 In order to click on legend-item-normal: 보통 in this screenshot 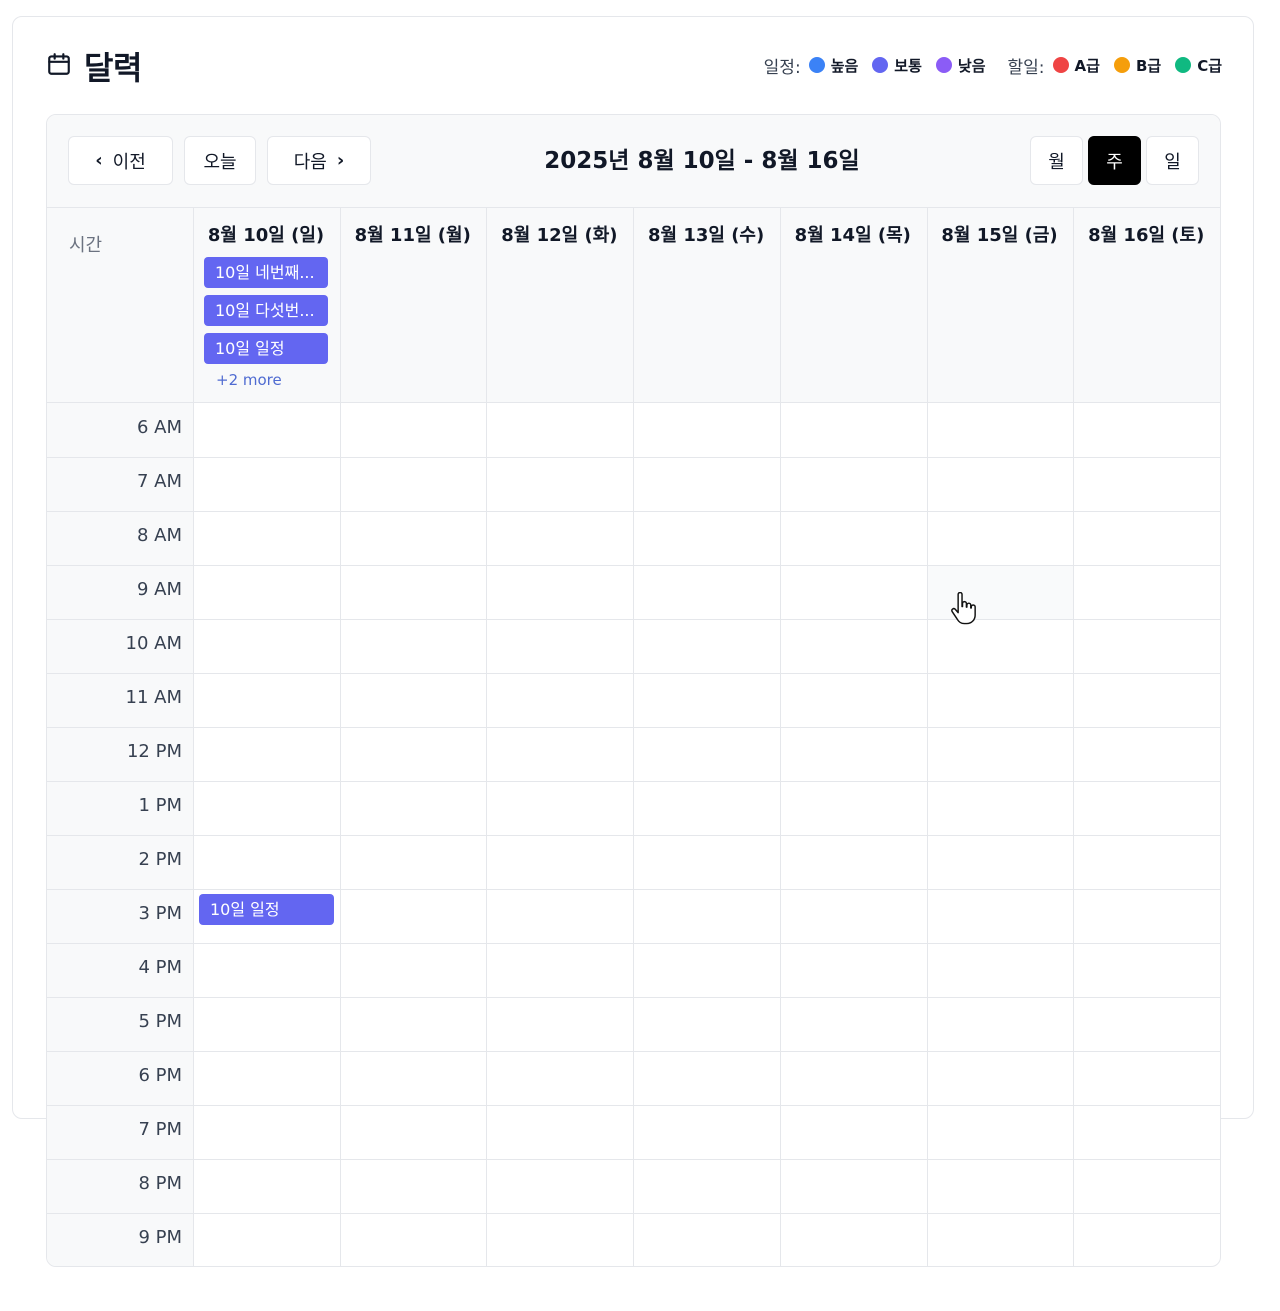, I will do `click(897, 65)`.